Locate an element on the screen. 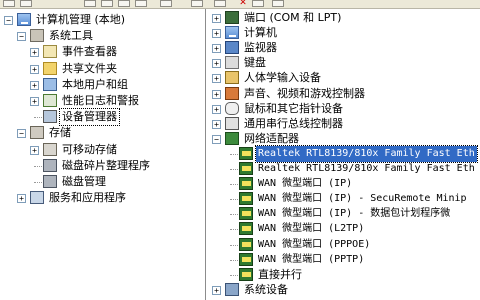 The width and height of the screenshot is (480, 300). tree-item-label: 磁盘碎片整理程序 is located at coordinates (106, 165).